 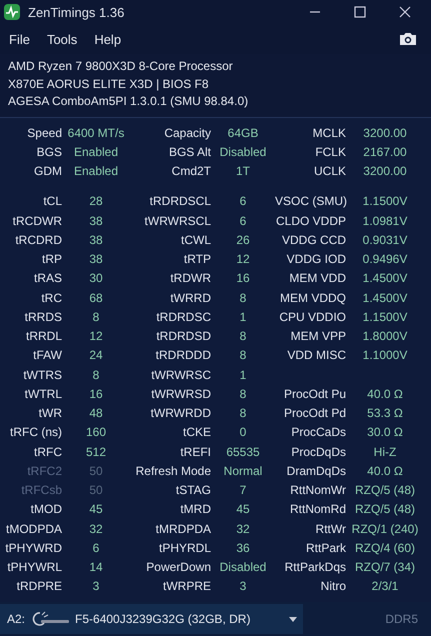 I want to click on field-value: 1.8000V, so click(x=385, y=336).